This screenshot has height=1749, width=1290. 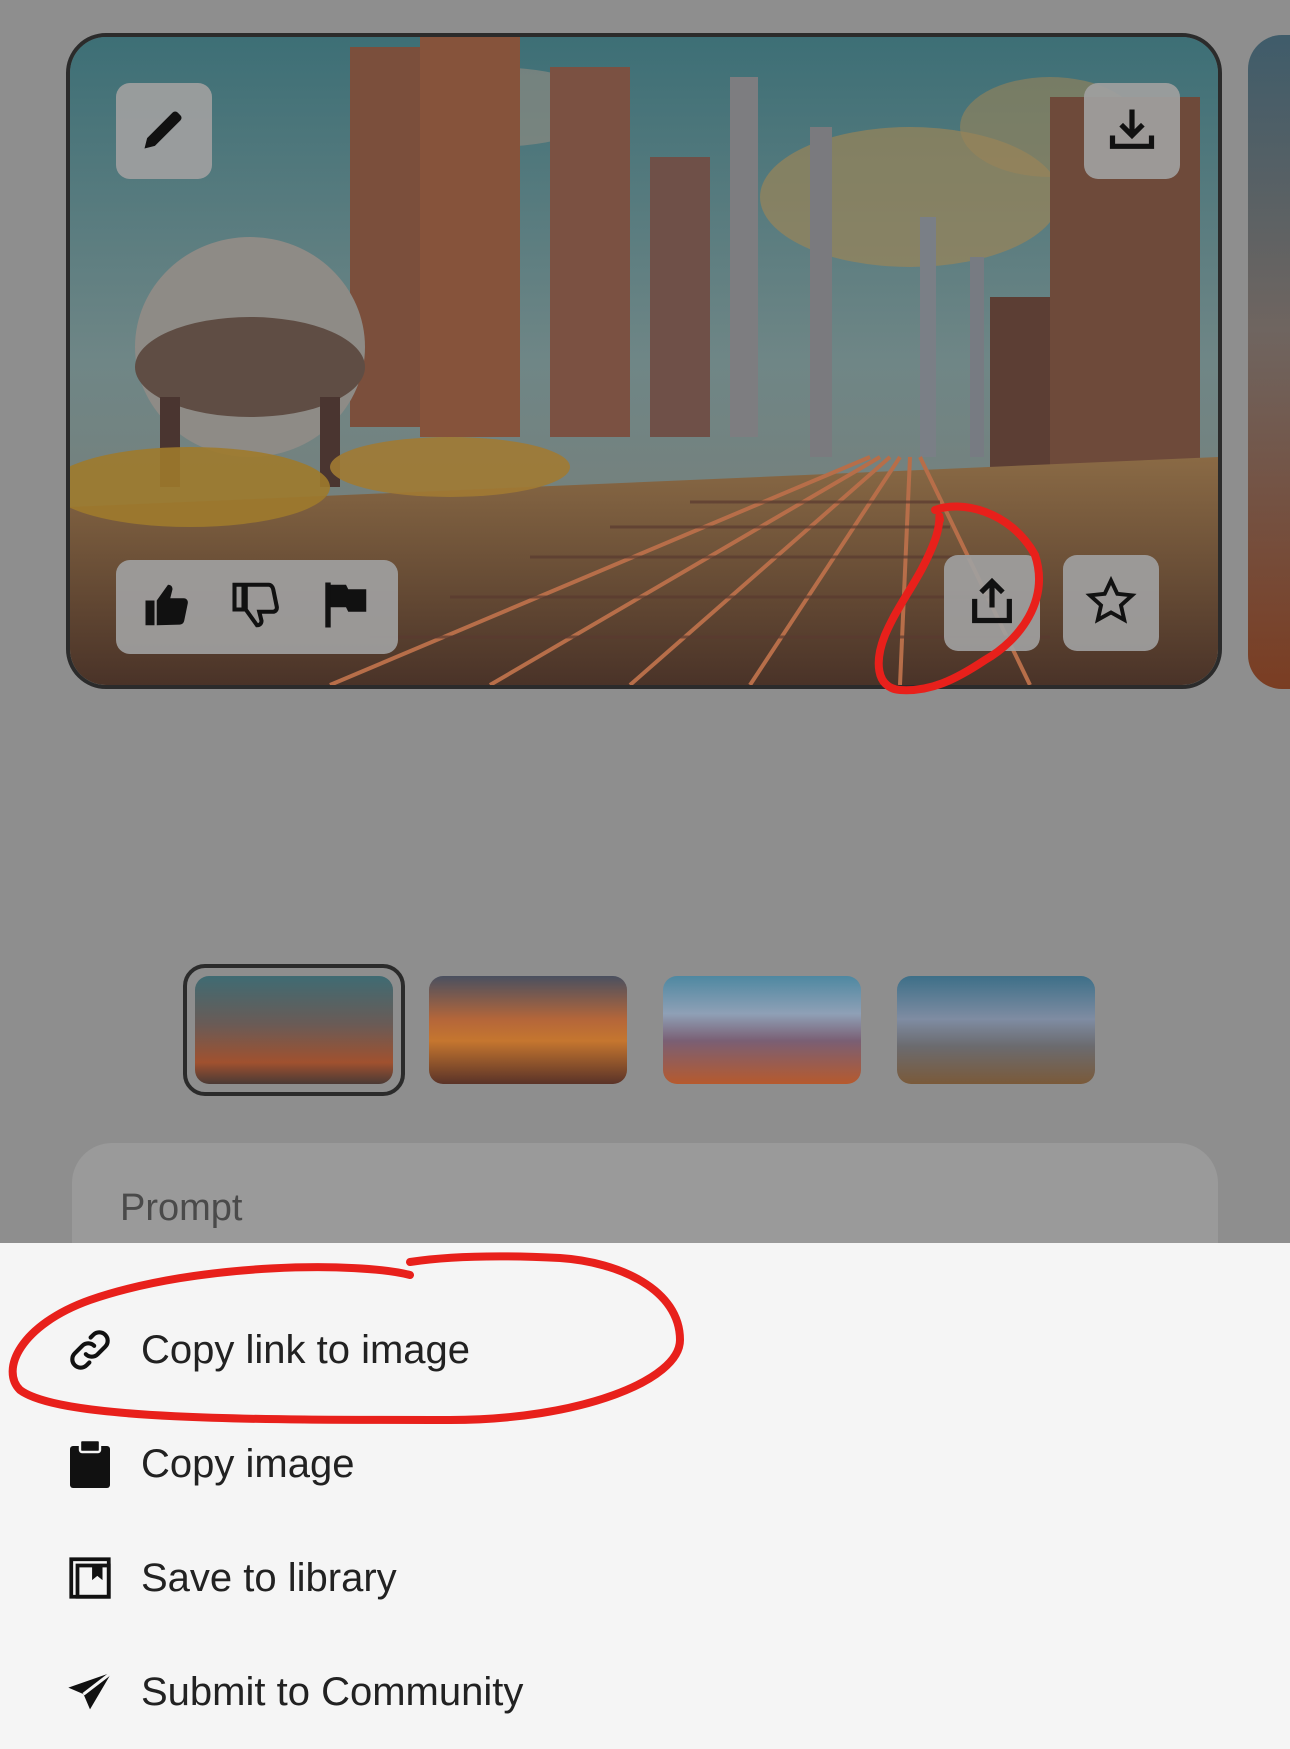 What do you see at coordinates (181, 1208) in the screenshot?
I see `prompt-label: Prompt` at bounding box center [181, 1208].